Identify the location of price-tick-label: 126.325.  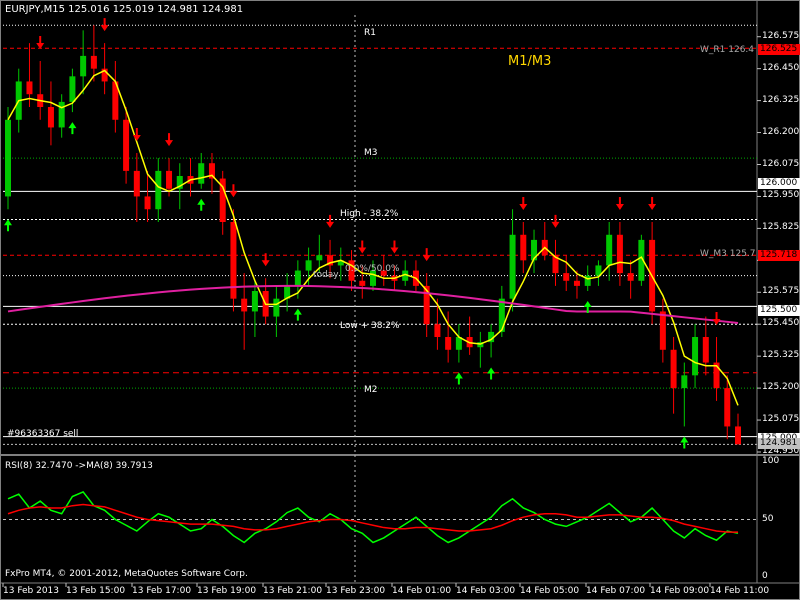
(781, 99).